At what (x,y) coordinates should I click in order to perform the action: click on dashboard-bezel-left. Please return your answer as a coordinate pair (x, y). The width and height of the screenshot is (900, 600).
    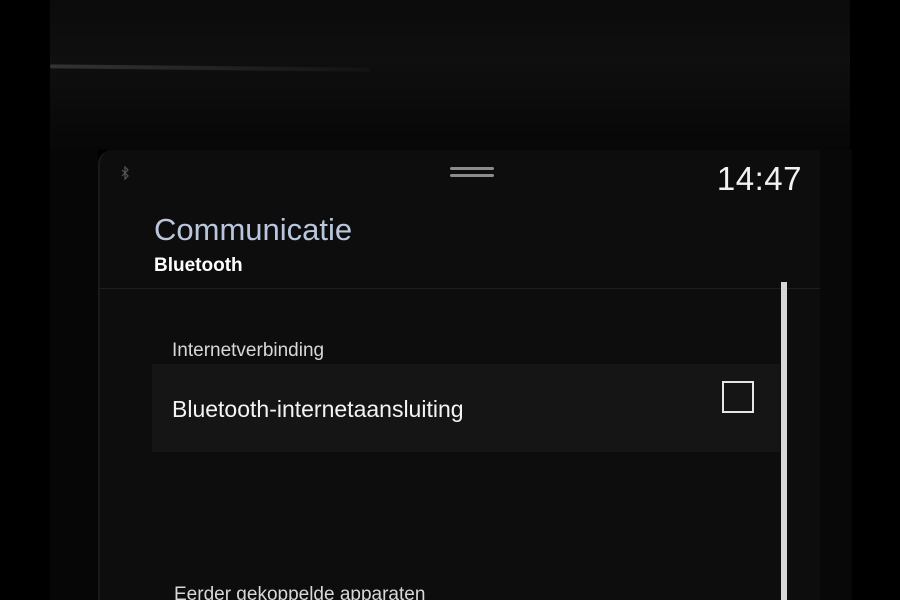
    Looking at the image, I should click on (74, 375).